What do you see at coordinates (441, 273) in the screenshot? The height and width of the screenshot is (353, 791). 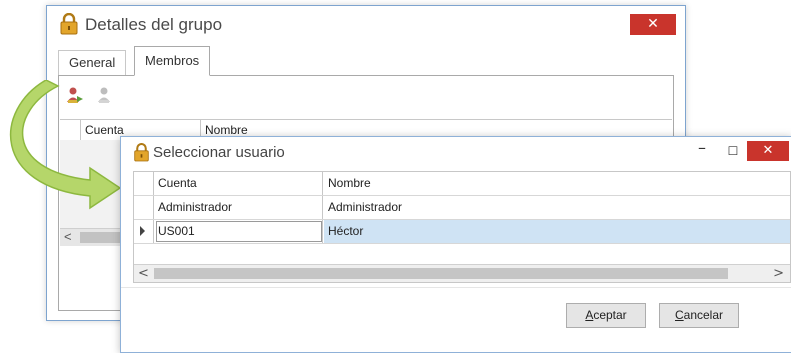 I see `scroll-thumb` at bounding box center [441, 273].